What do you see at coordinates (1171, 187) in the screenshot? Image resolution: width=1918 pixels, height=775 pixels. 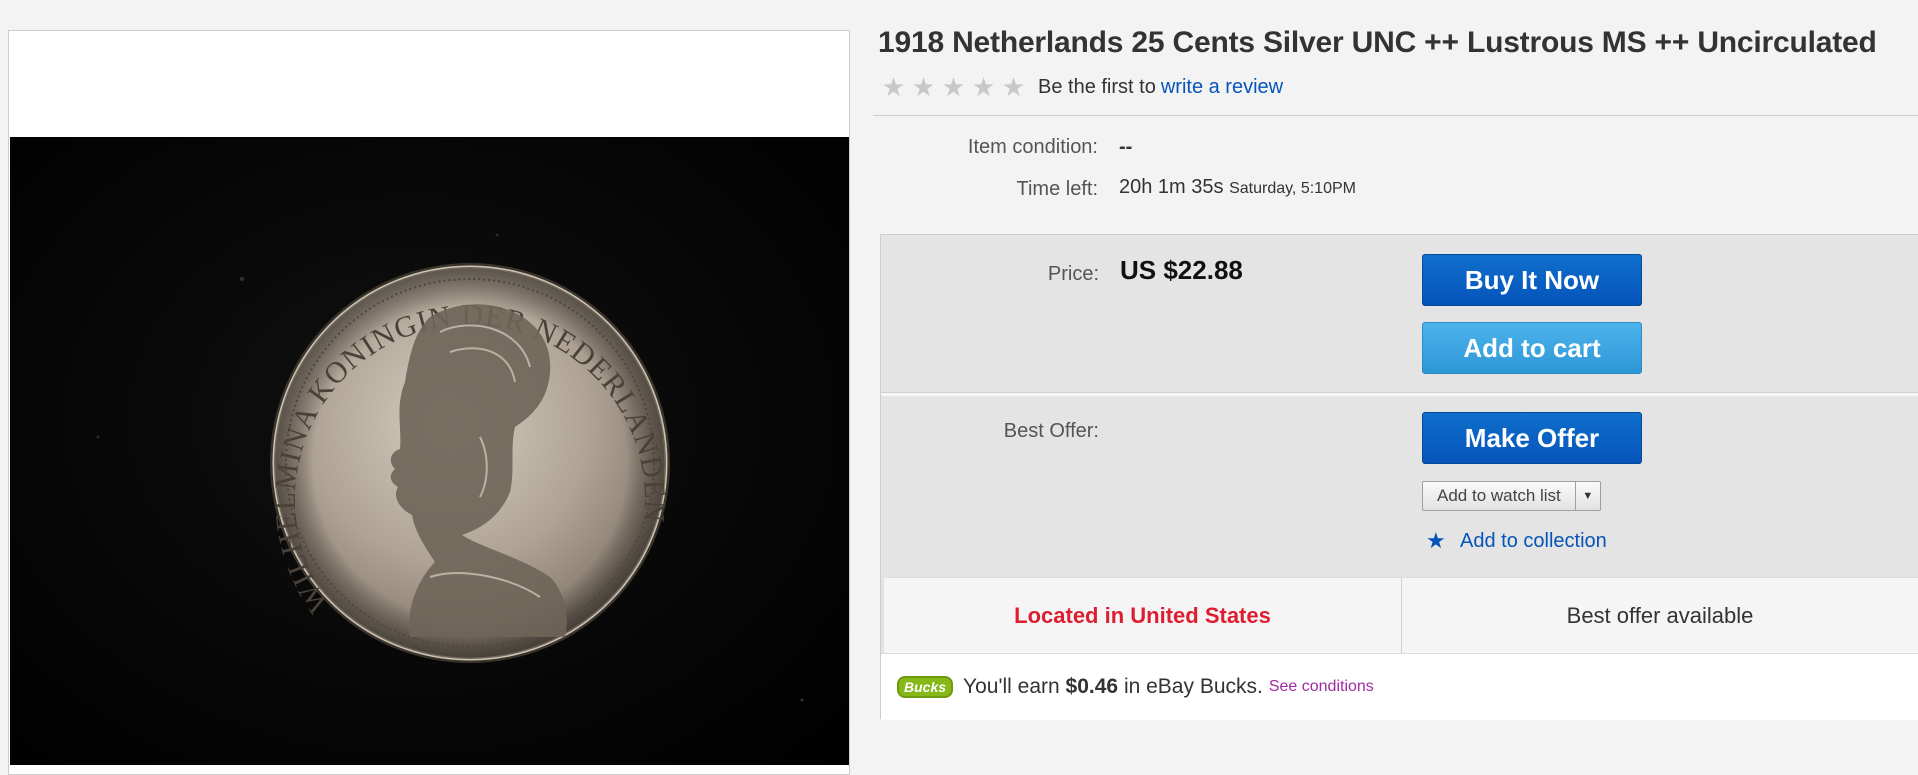 I see `time-left-countdown: 20h 1m 35s` at bounding box center [1171, 187].